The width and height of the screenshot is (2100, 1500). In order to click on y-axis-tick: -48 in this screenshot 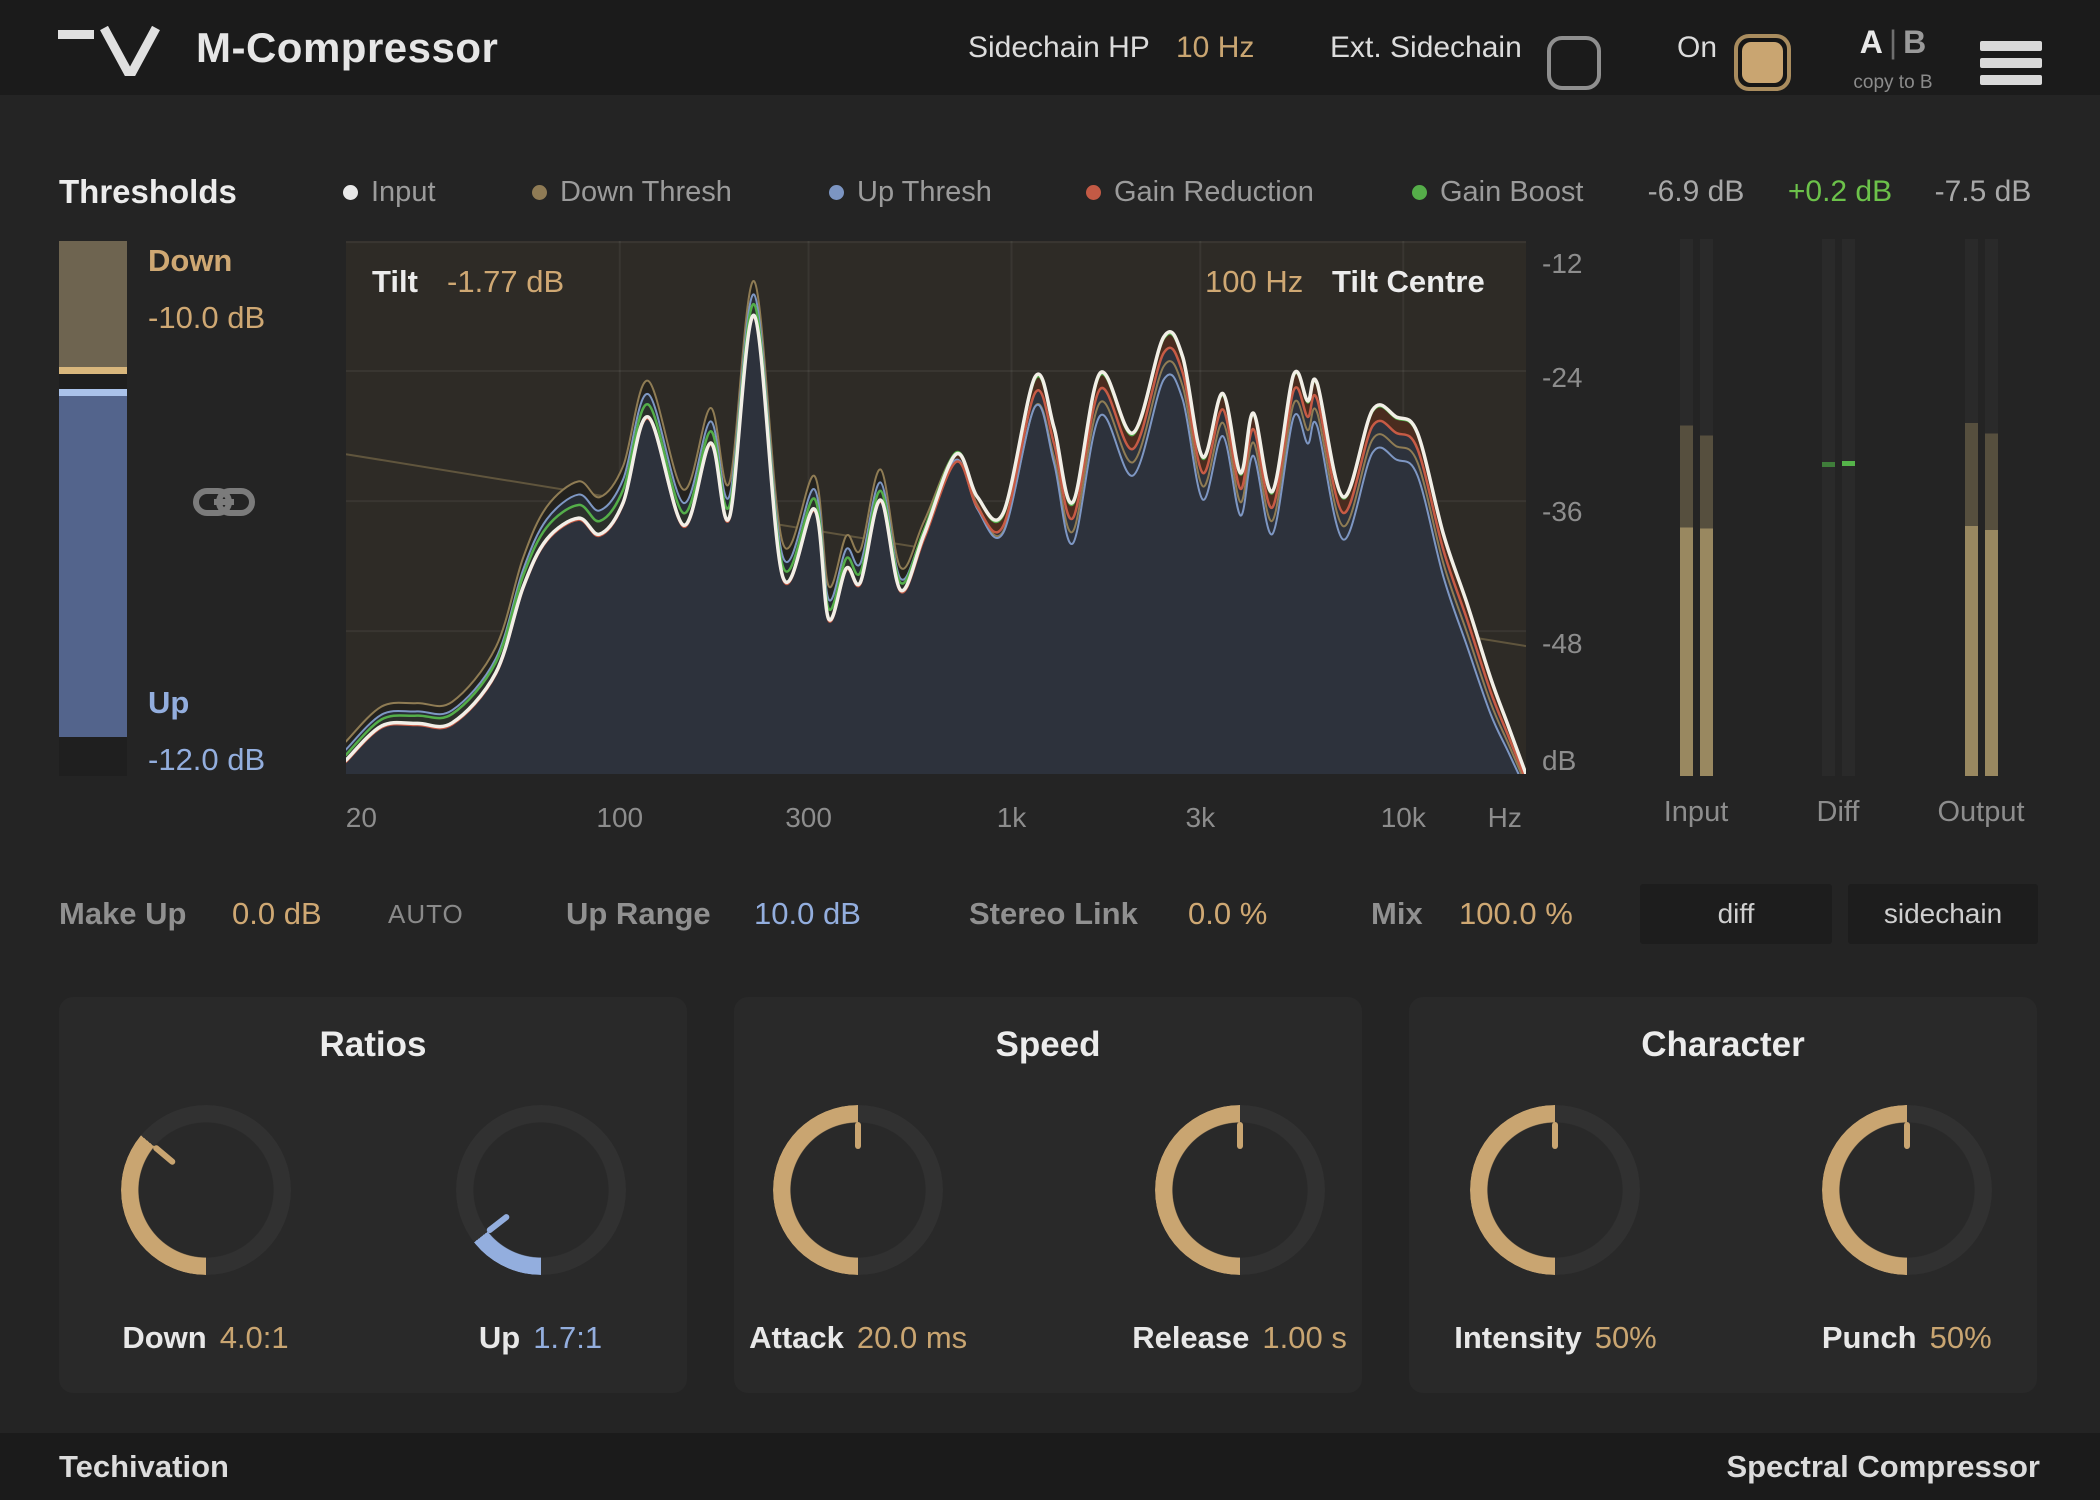, I will do `click(1562, 644)`.